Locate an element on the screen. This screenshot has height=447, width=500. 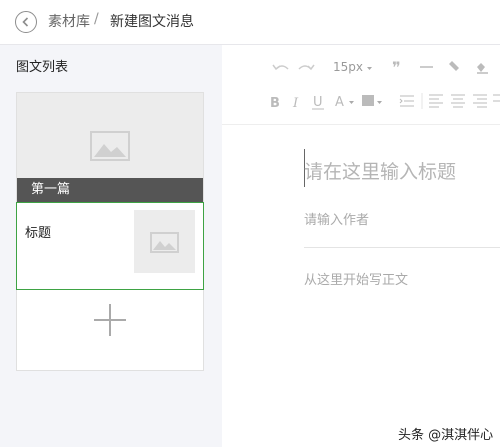
clear-format-icon is located at coordinates (482, 68).